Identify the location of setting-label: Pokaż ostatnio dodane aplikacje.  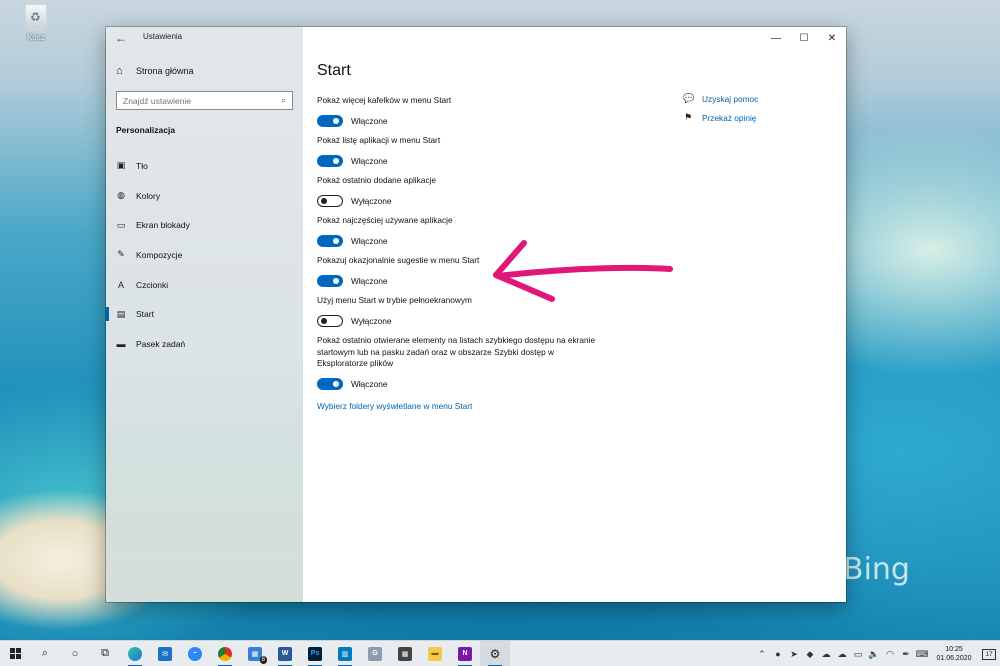
(377, 180).